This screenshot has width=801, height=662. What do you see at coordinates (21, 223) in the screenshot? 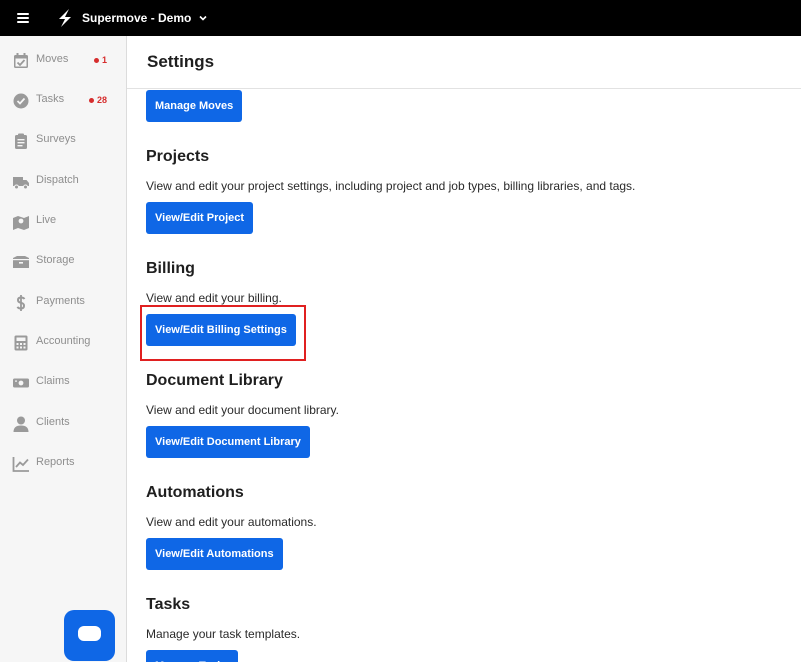
I see `map-icon` at bounding box center [21, 223].